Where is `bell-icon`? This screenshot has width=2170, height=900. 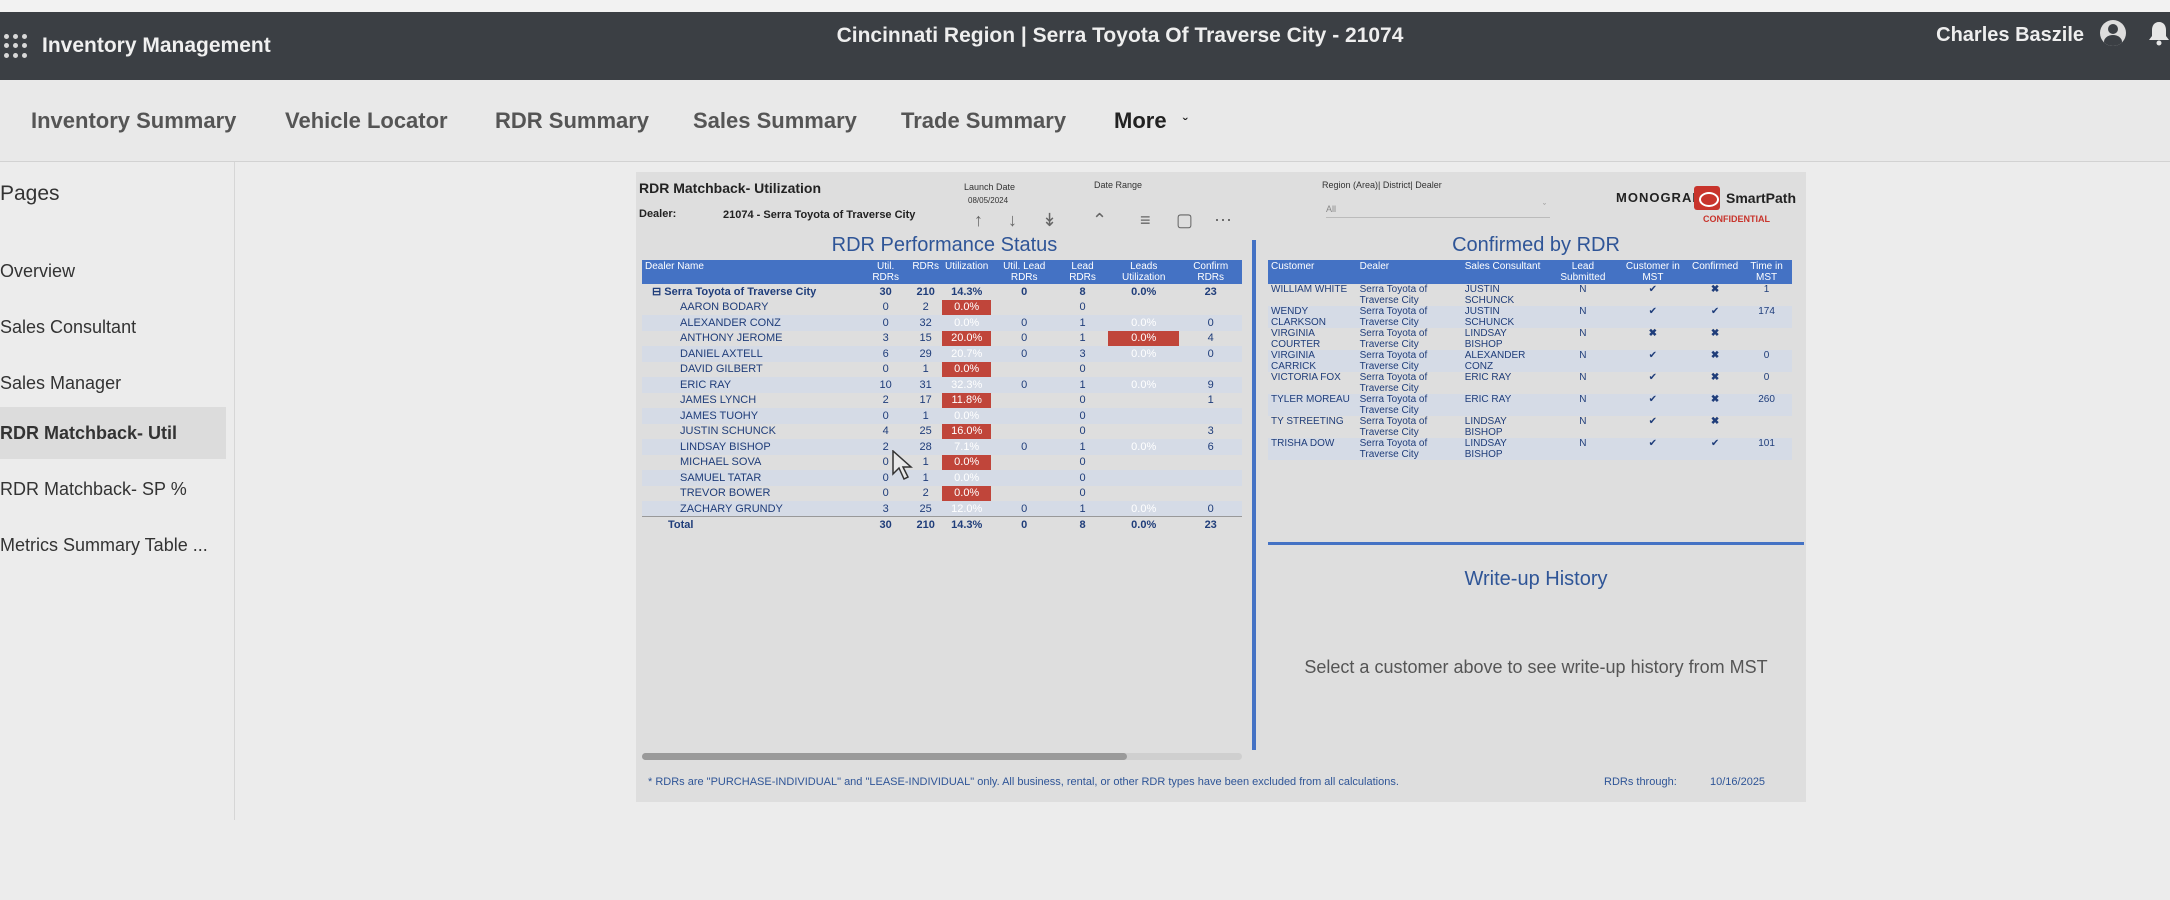 bell-icon is located at coordinates (2159, 33).